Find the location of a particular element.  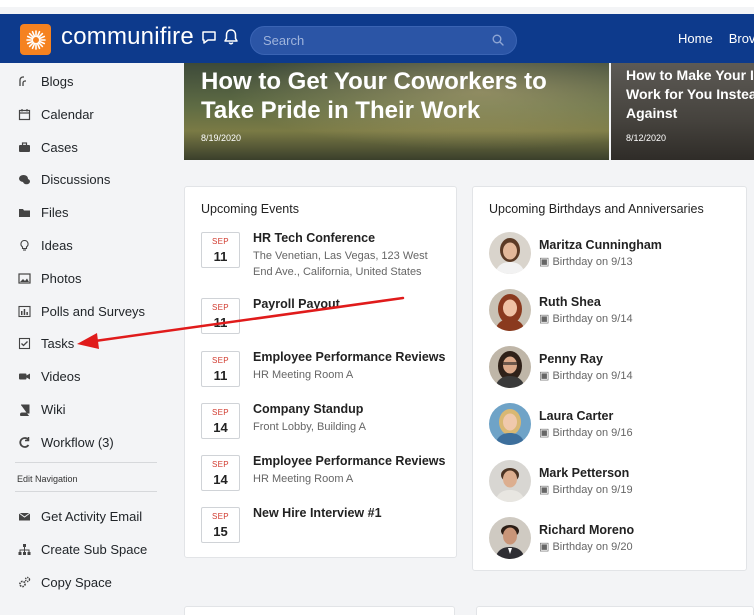

event-title: Payroll Payout is located at coordinates (296, 304).